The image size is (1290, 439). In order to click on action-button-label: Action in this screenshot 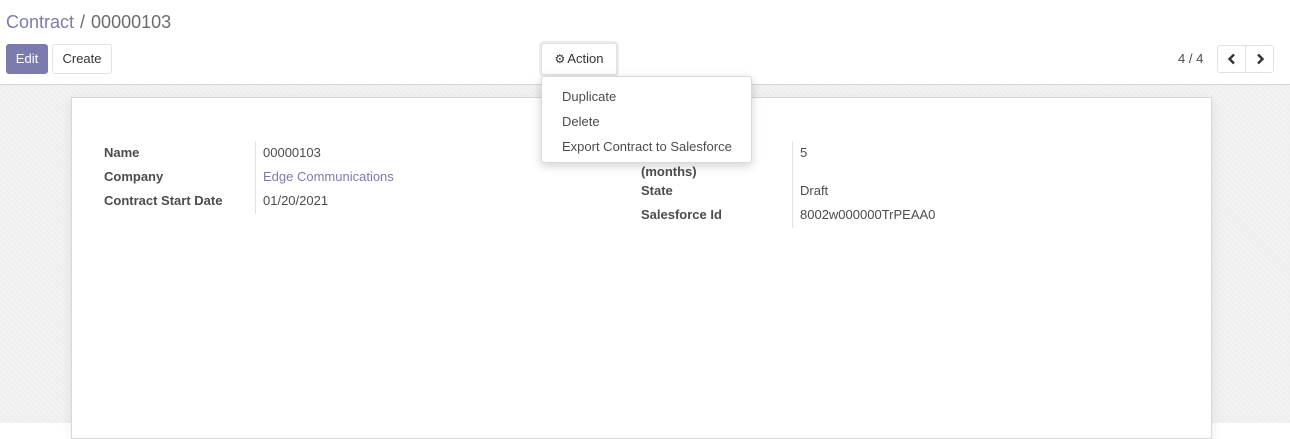, I will do `click(585, 58)`.